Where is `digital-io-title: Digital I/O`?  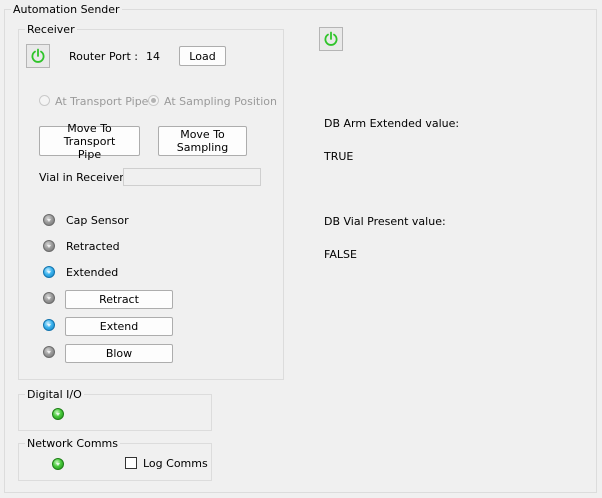 digital-io-title: Digital I/O is located at coordinates (54, 394).